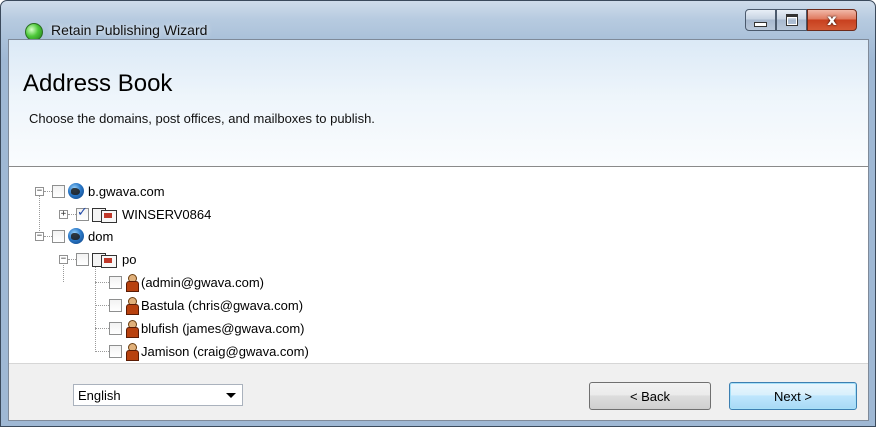  What do you see at coordinates (438, 391) in the screenshot?
I see `wizard-footer: English < Back Next >` at bounding box center [438, 391].